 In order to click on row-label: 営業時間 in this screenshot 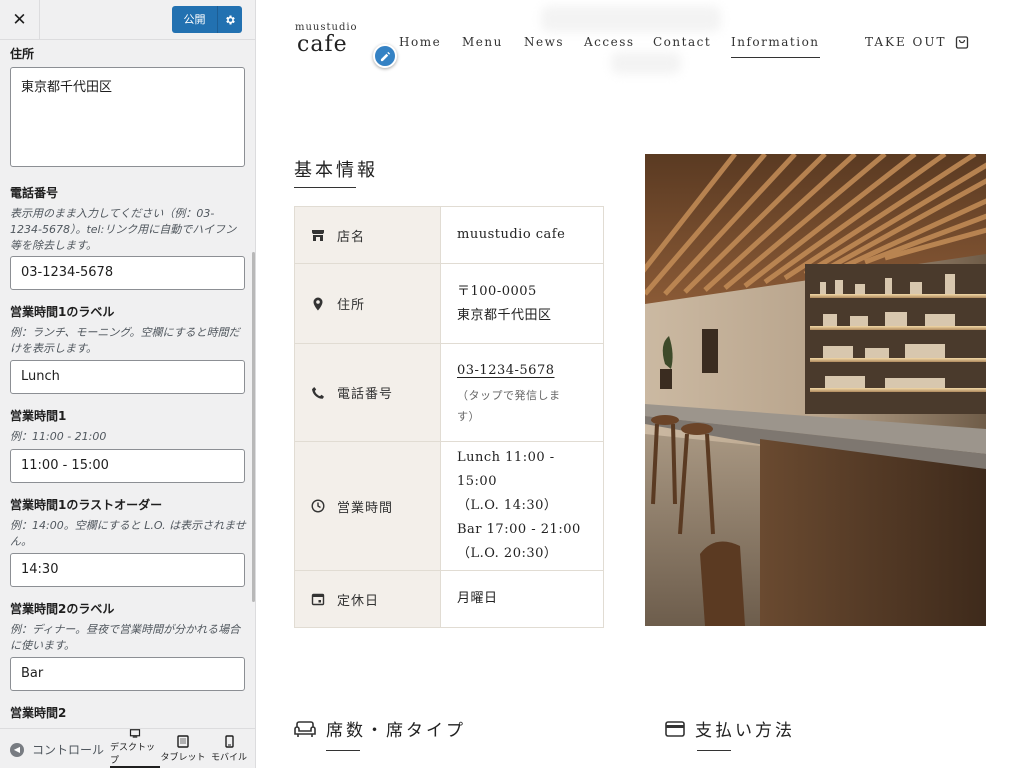, I will do `click(365, 508)`.